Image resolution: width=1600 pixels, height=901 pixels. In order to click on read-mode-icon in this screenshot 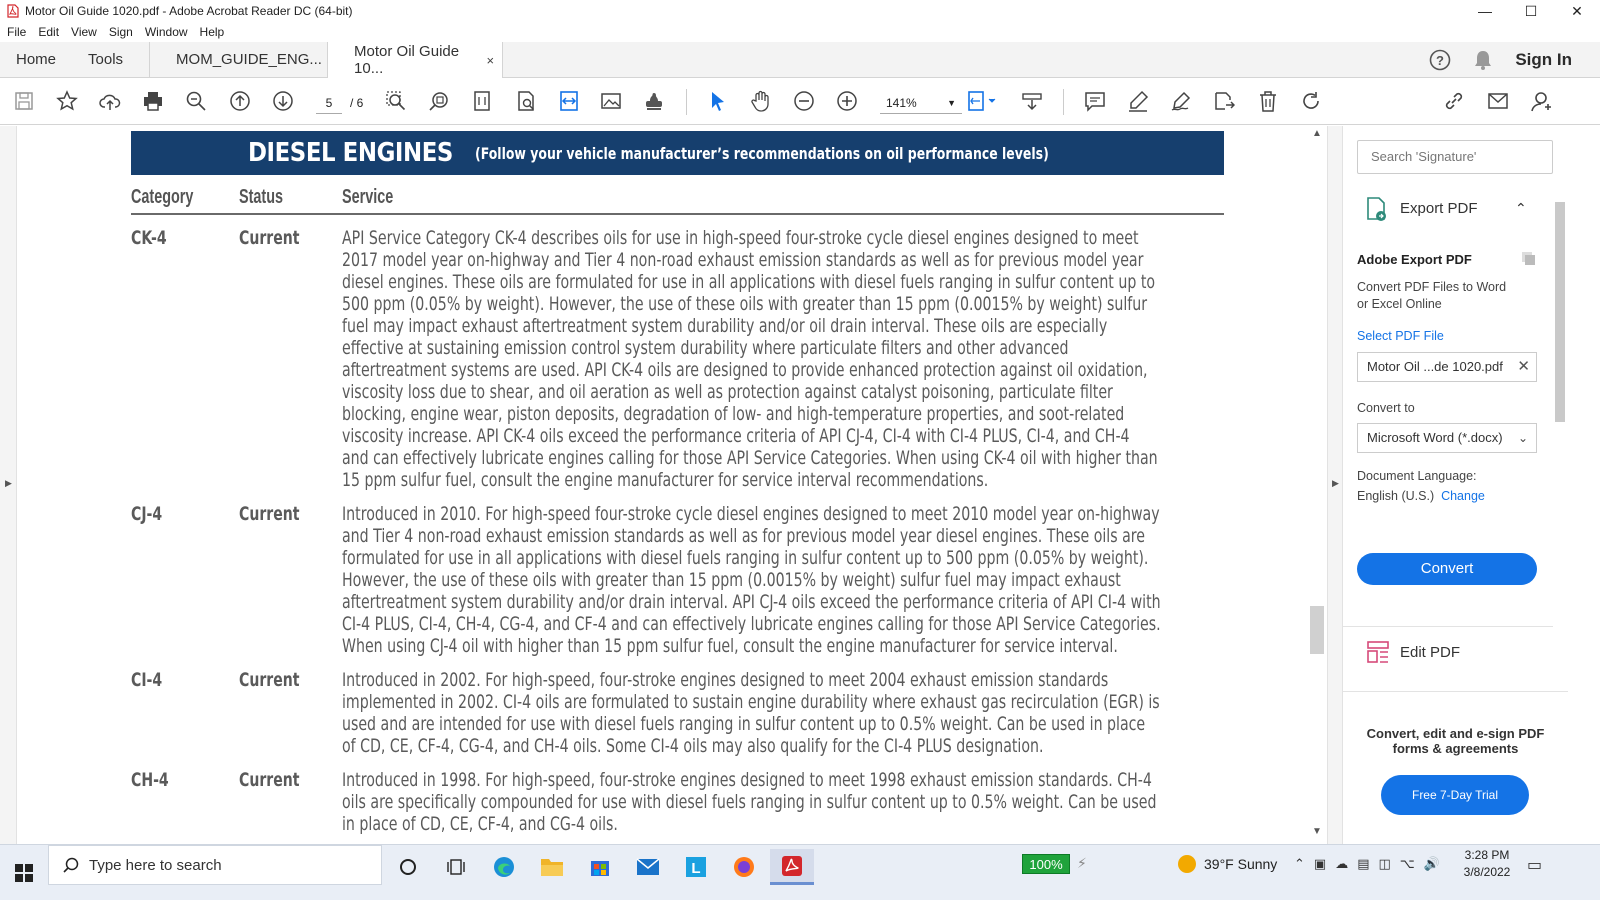, I will do `click(1032, 101)`.